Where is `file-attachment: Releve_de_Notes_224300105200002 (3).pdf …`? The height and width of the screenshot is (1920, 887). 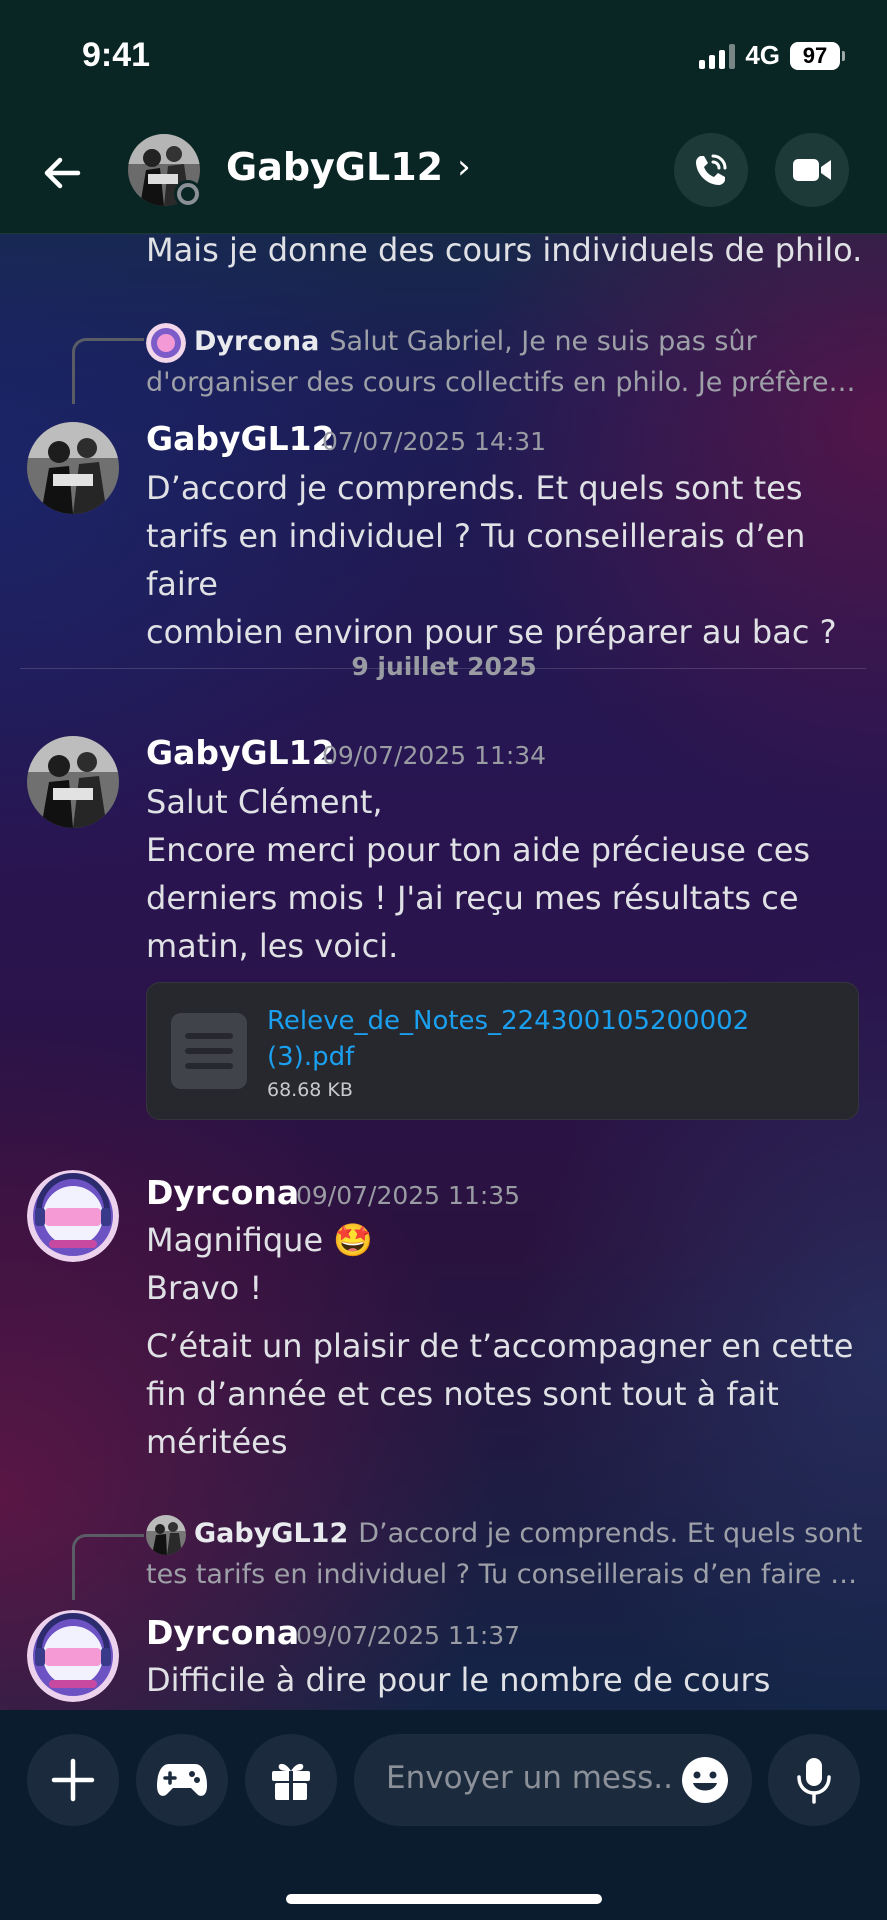 file-attachment: Releve_de_Notes_224300105200002 (3).pdf … is located at coordinates (502, 1051).